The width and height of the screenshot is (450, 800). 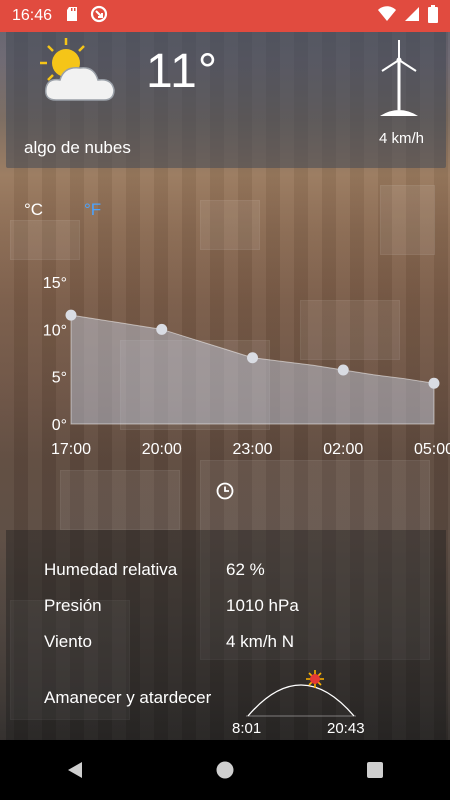 I want to click on x-tick-label: 17:00, so click(x=71, y=449).